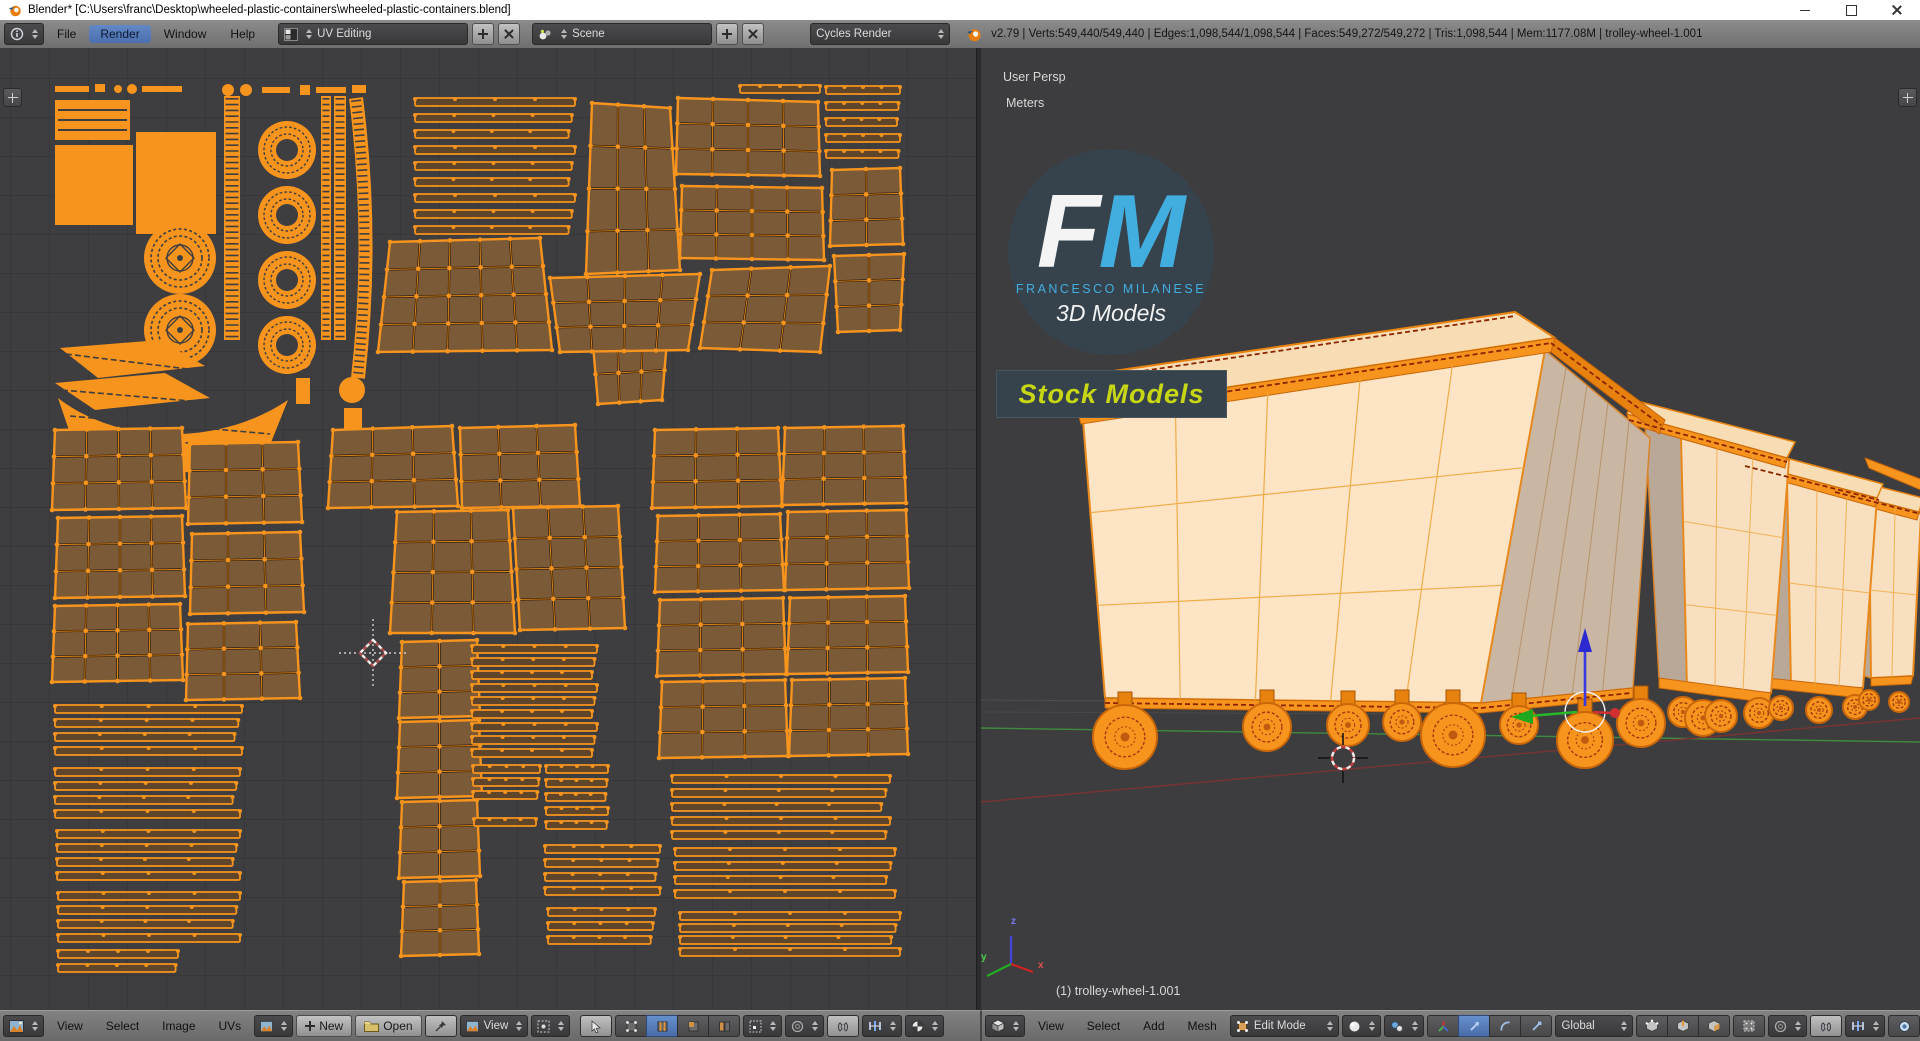 The image size is (1920, 1041). I want to click on gizmo-z-label: z, so click(1013, 921).